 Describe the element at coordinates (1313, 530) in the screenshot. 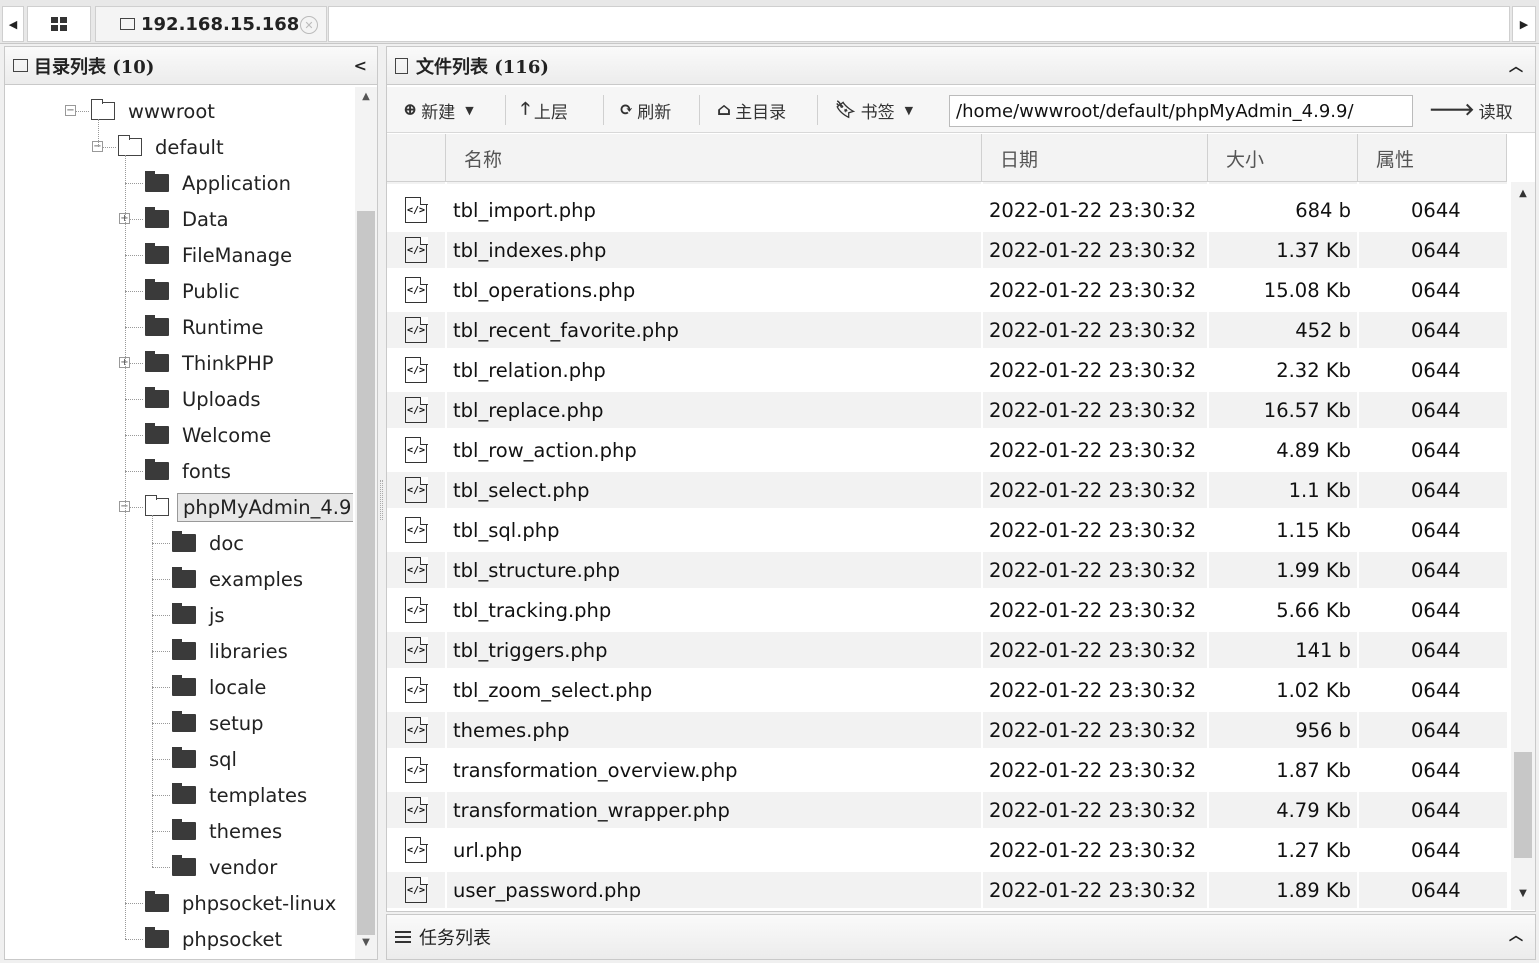

I see `file-size: 1.15 Kb` at that location.